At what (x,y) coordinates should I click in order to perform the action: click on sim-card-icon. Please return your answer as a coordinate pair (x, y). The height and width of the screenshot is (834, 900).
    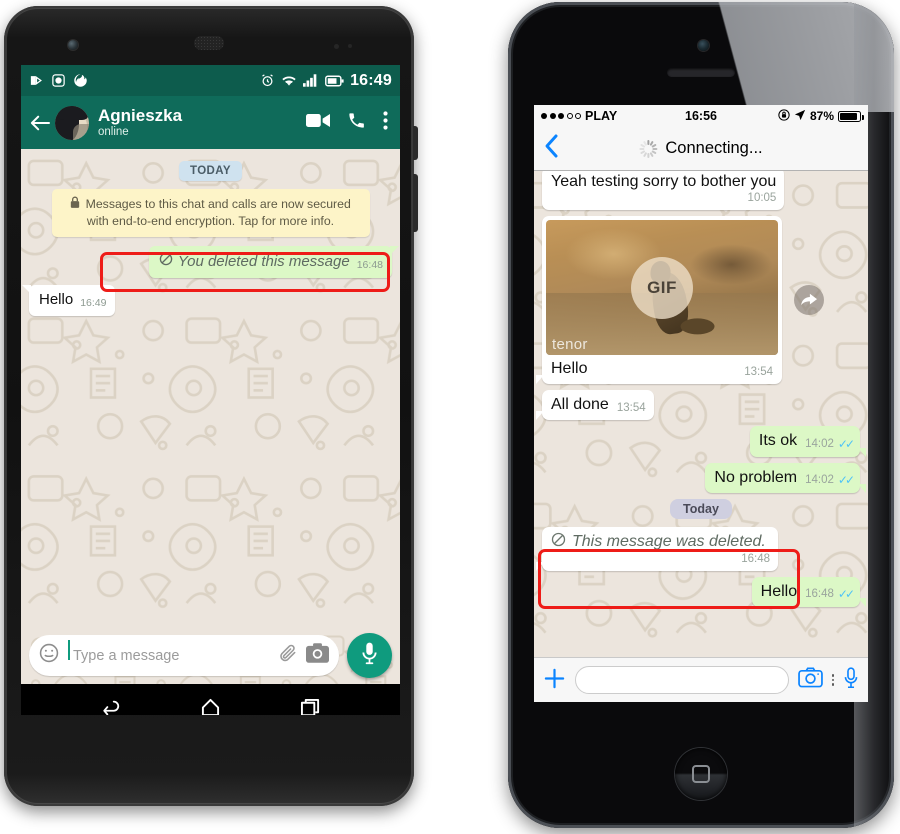
    Looking at the image, I should click on (36, 80).